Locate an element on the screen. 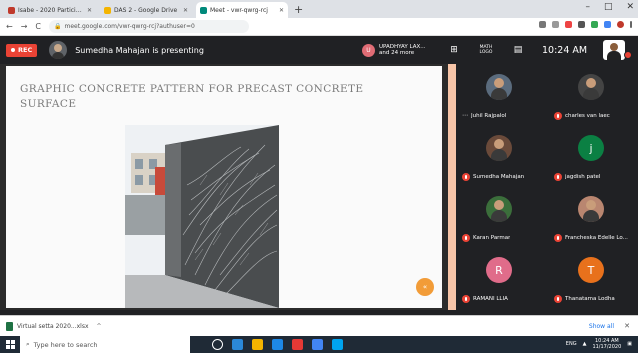 This screenshot has width=638, height=353. participant-tile: Karan Parmar is located at coordinates (502, 220).